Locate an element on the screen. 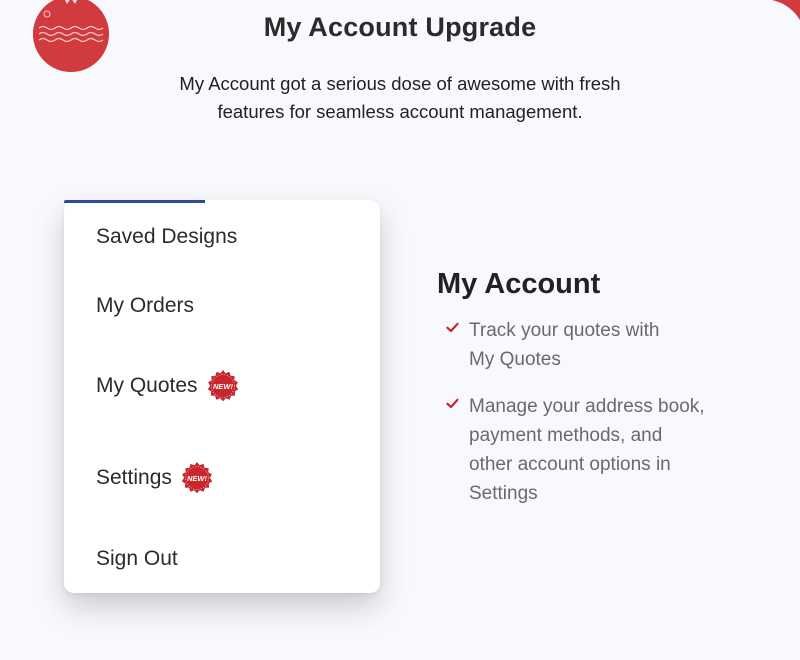  menu-item-label: My Orders is located at coordinates (145, 305).